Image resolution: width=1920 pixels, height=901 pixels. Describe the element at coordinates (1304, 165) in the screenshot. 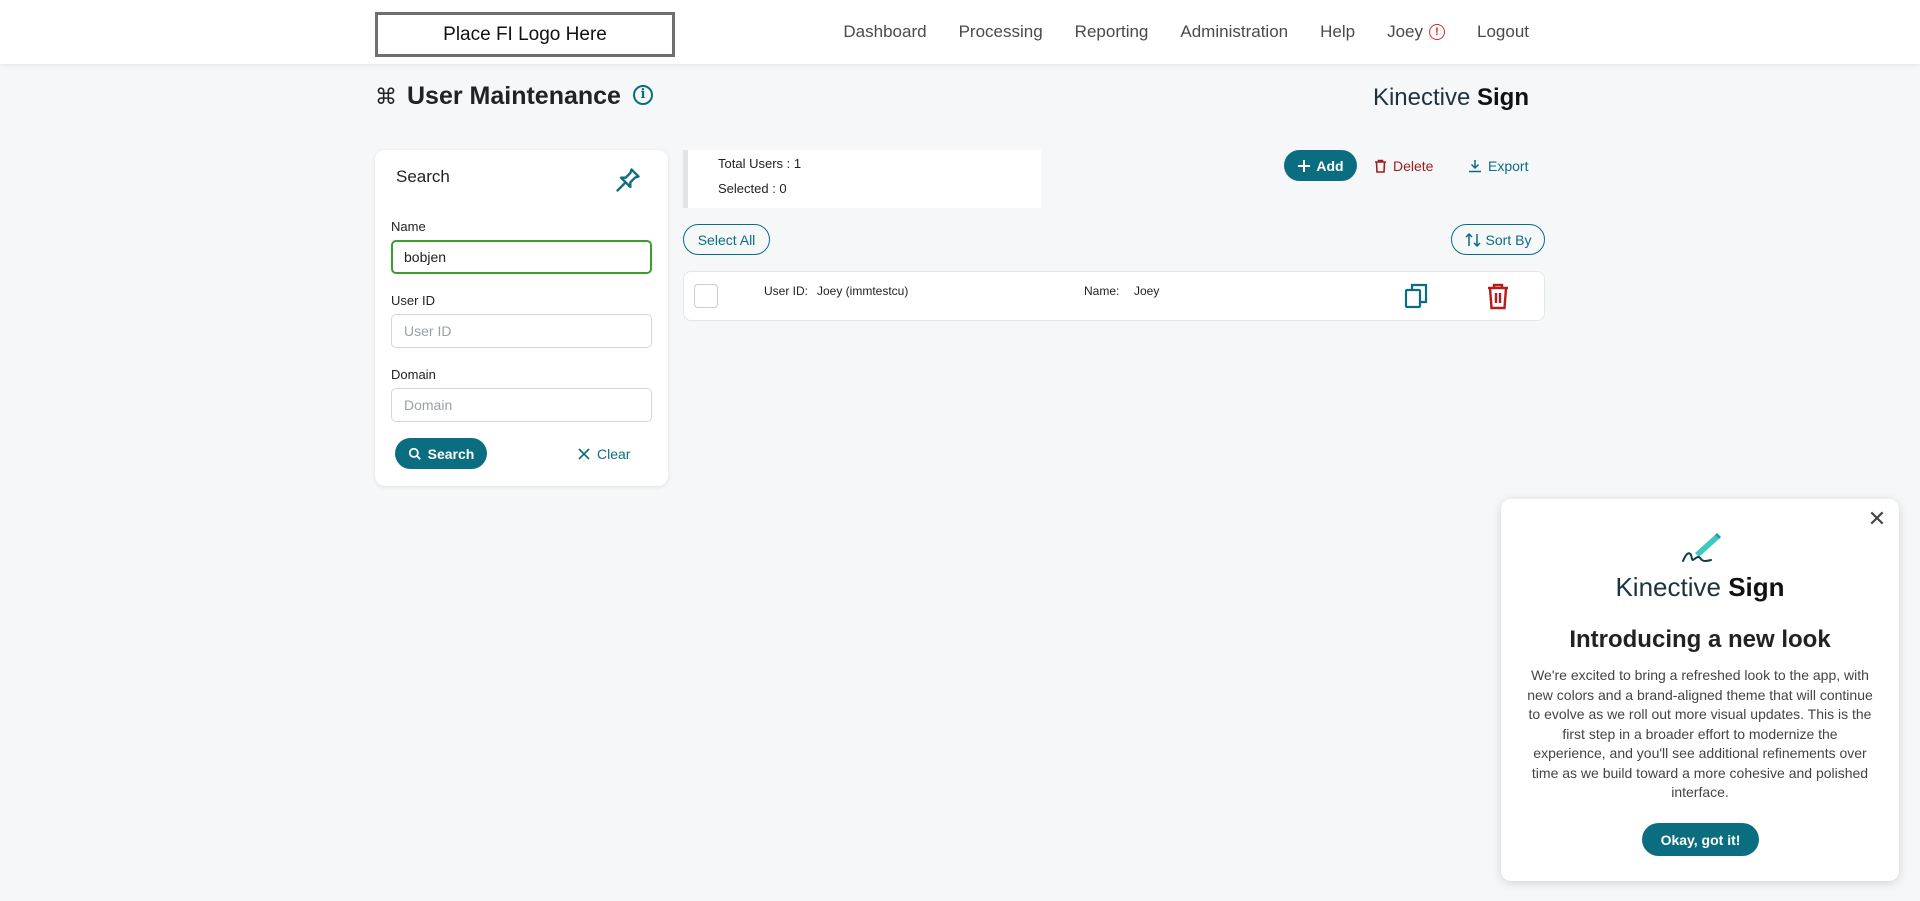

I see `plus-icon` at that location.